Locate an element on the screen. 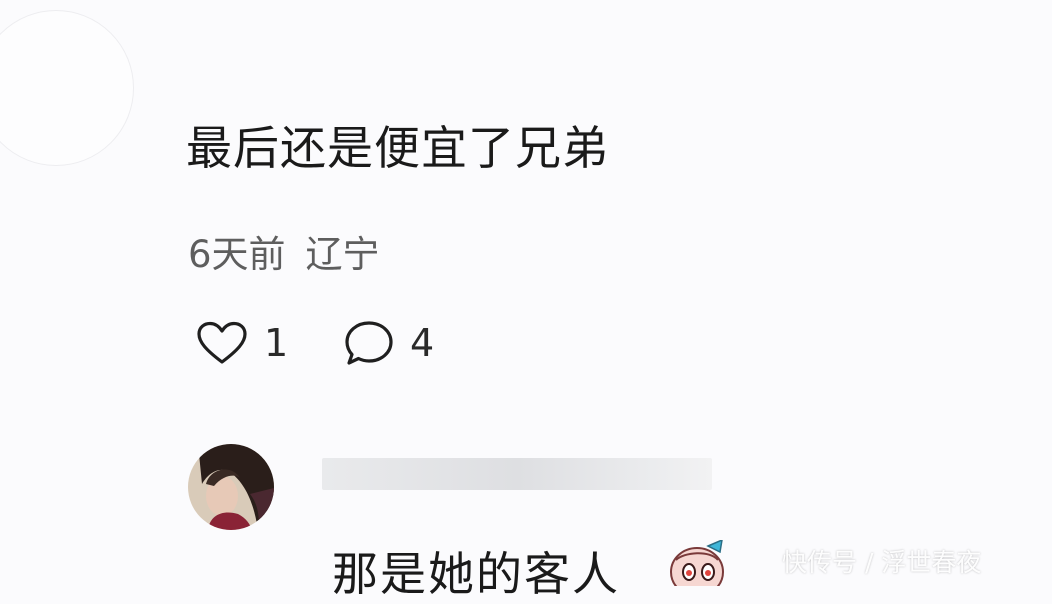 The height and width of the screenshot is (604, 1052). comment-time: 6天前 is located at coordinates (237, 254).